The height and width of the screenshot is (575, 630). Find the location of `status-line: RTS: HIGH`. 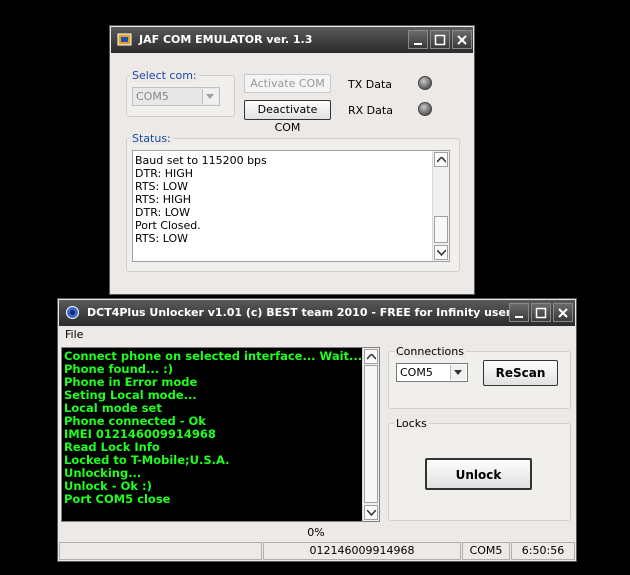

status-line: RTS: HIGH is located at coordinates (163, 199).